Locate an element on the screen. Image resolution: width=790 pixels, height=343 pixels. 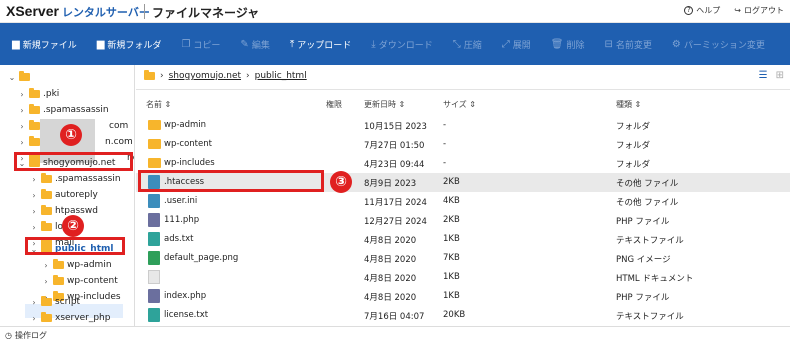
file-type: フォルダ is located at coordinates (633, 165).